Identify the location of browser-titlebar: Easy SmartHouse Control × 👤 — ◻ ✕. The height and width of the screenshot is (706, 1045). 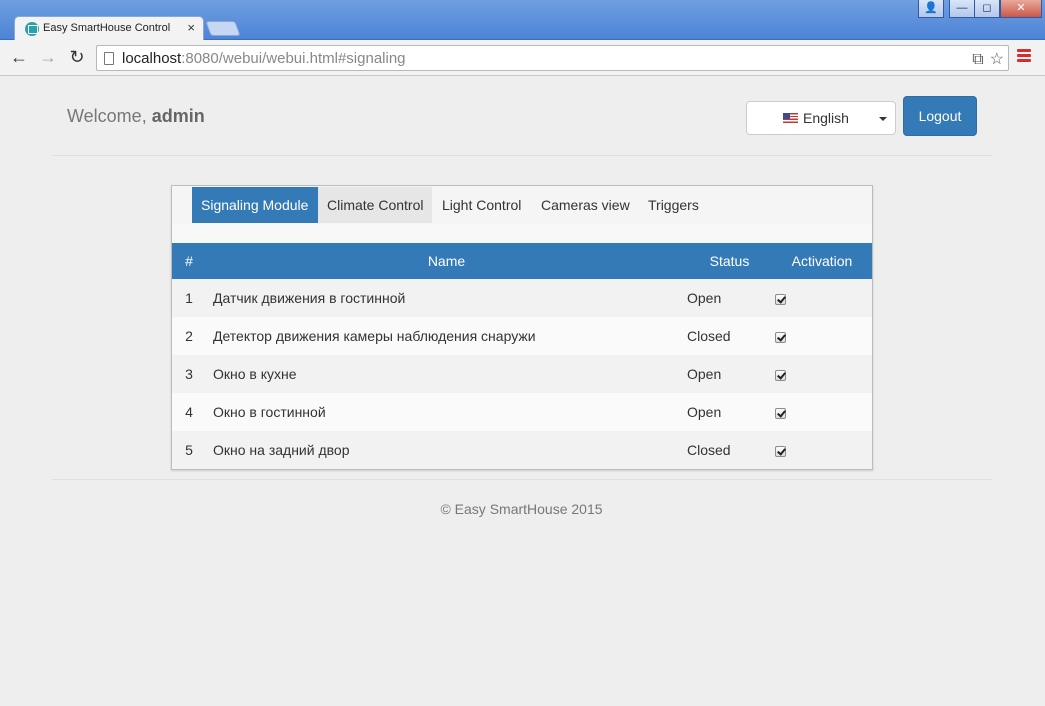
(522, 20).